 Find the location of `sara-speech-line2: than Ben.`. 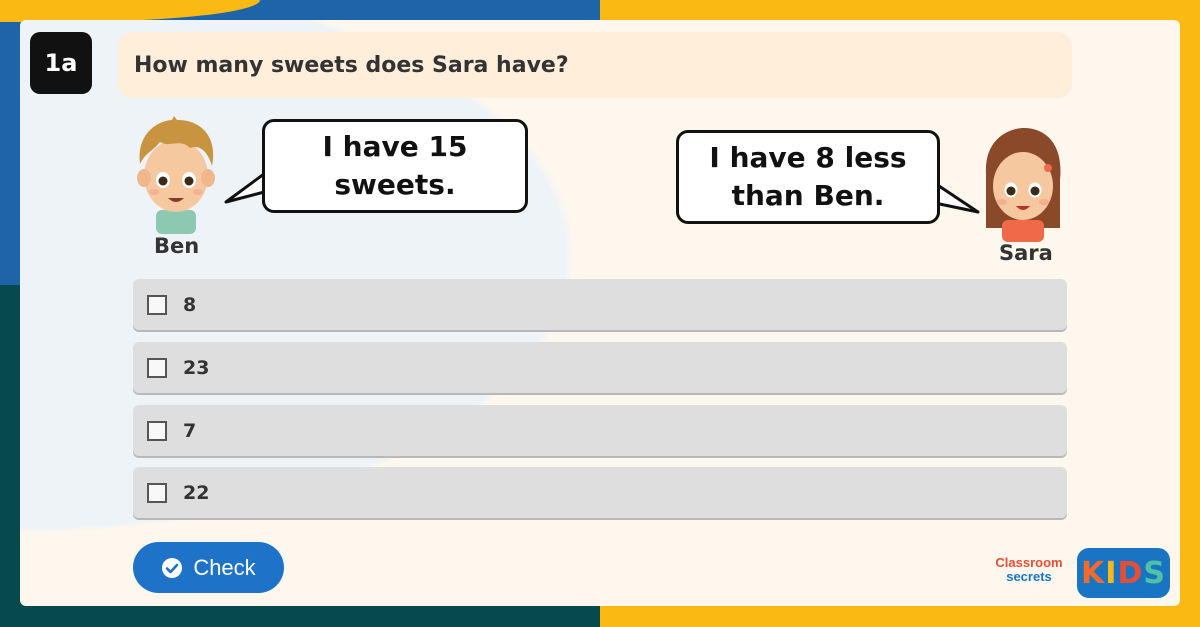

sara-speech-line2: than Ben. is located at coordinates (808, 195).